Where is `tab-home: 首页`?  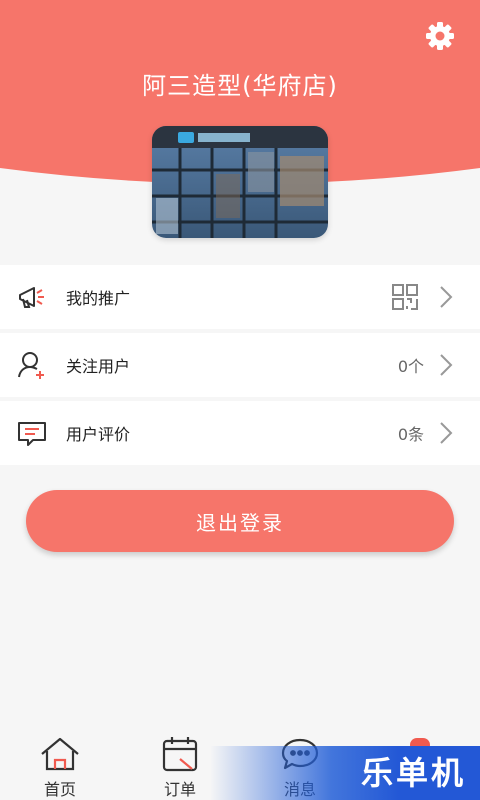
tab-home: 首页 is located at coordinates (60, 767).